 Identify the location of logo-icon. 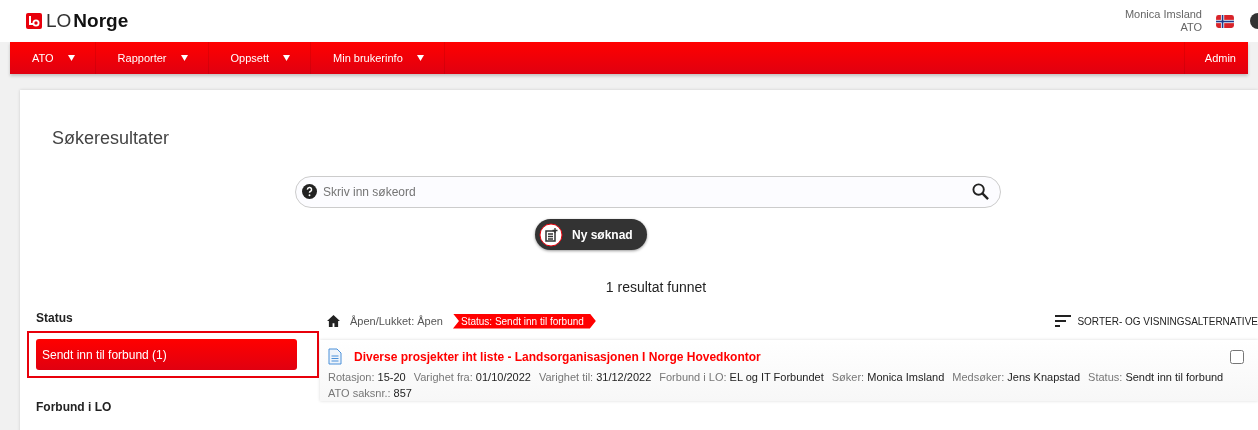
(34, 21).